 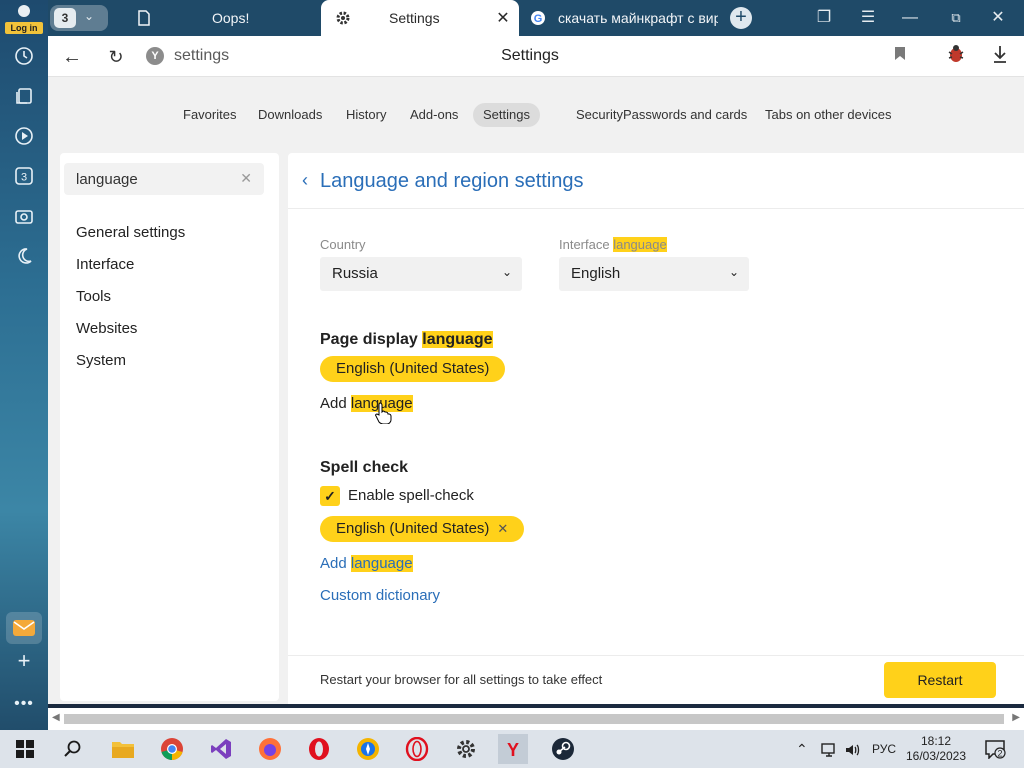 I want to click on menu-hamburger-icon: ☰, so click(x=868, y=18).